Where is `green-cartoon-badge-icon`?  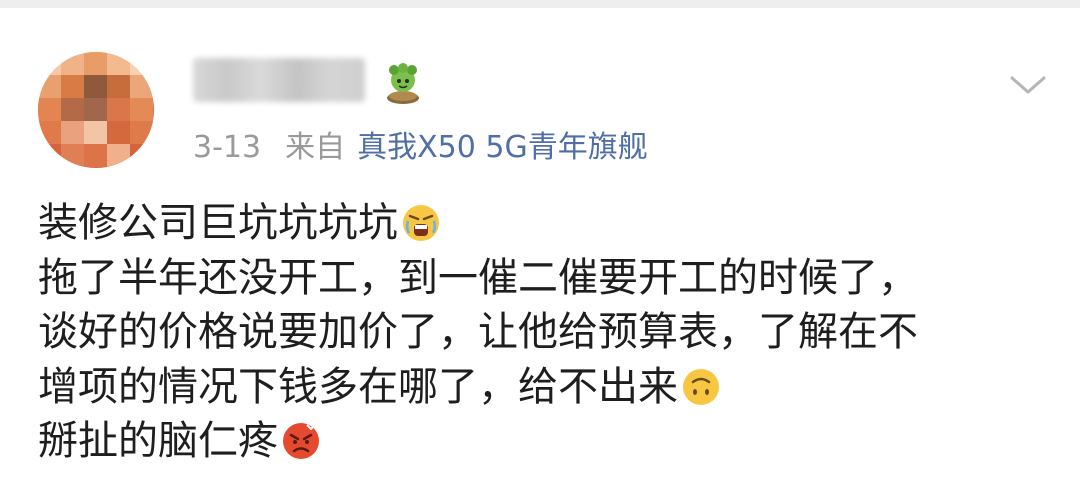 green-cartoon-badge-icon is located at coordinates (403, 83).